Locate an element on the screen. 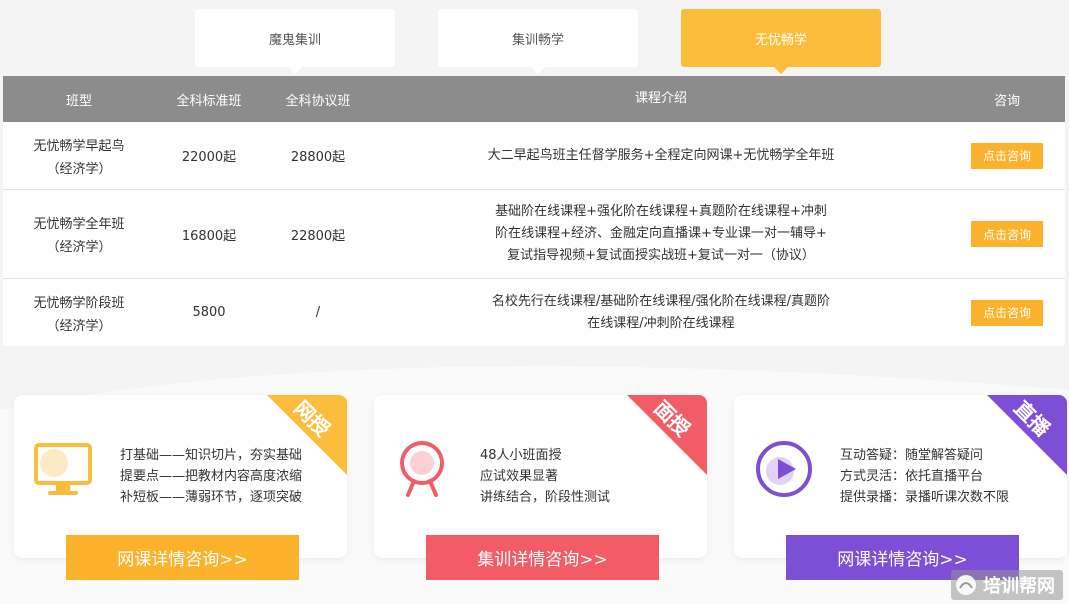 Image resolution: width=1069 pixels, height=604 pixels. tab-wuyou-changxue: 无忧畅学 is located at coordinates (781, 41).